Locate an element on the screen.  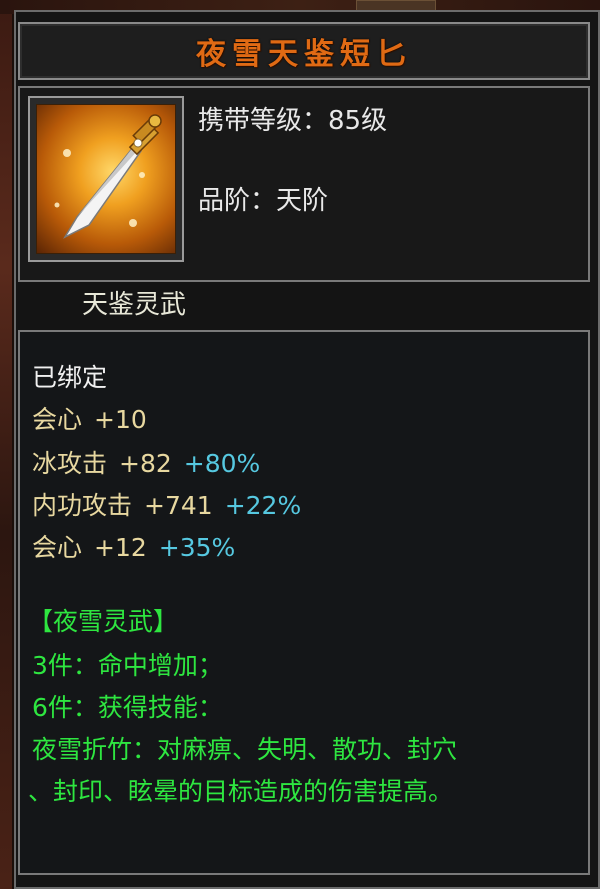
stat-line-critical: 会心 +12 +35% is located at coordinates (133, 546).